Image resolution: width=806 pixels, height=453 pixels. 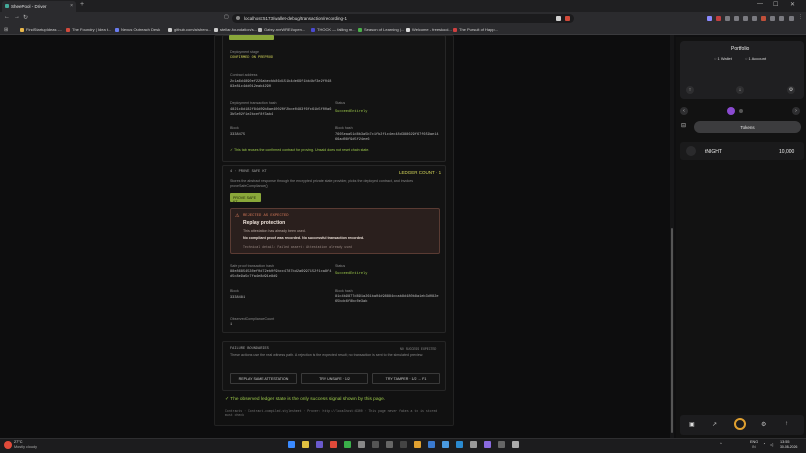 I want to click on filter-icon: ⊟, so click(x=683, y=125).